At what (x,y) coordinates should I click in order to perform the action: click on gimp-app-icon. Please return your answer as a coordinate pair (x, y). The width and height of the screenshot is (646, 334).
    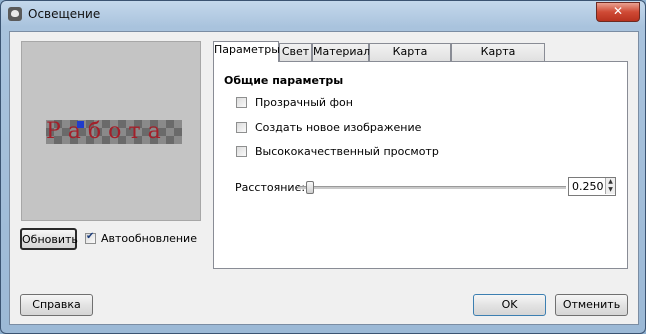
    Looking at the image, I should click on (15, 14).